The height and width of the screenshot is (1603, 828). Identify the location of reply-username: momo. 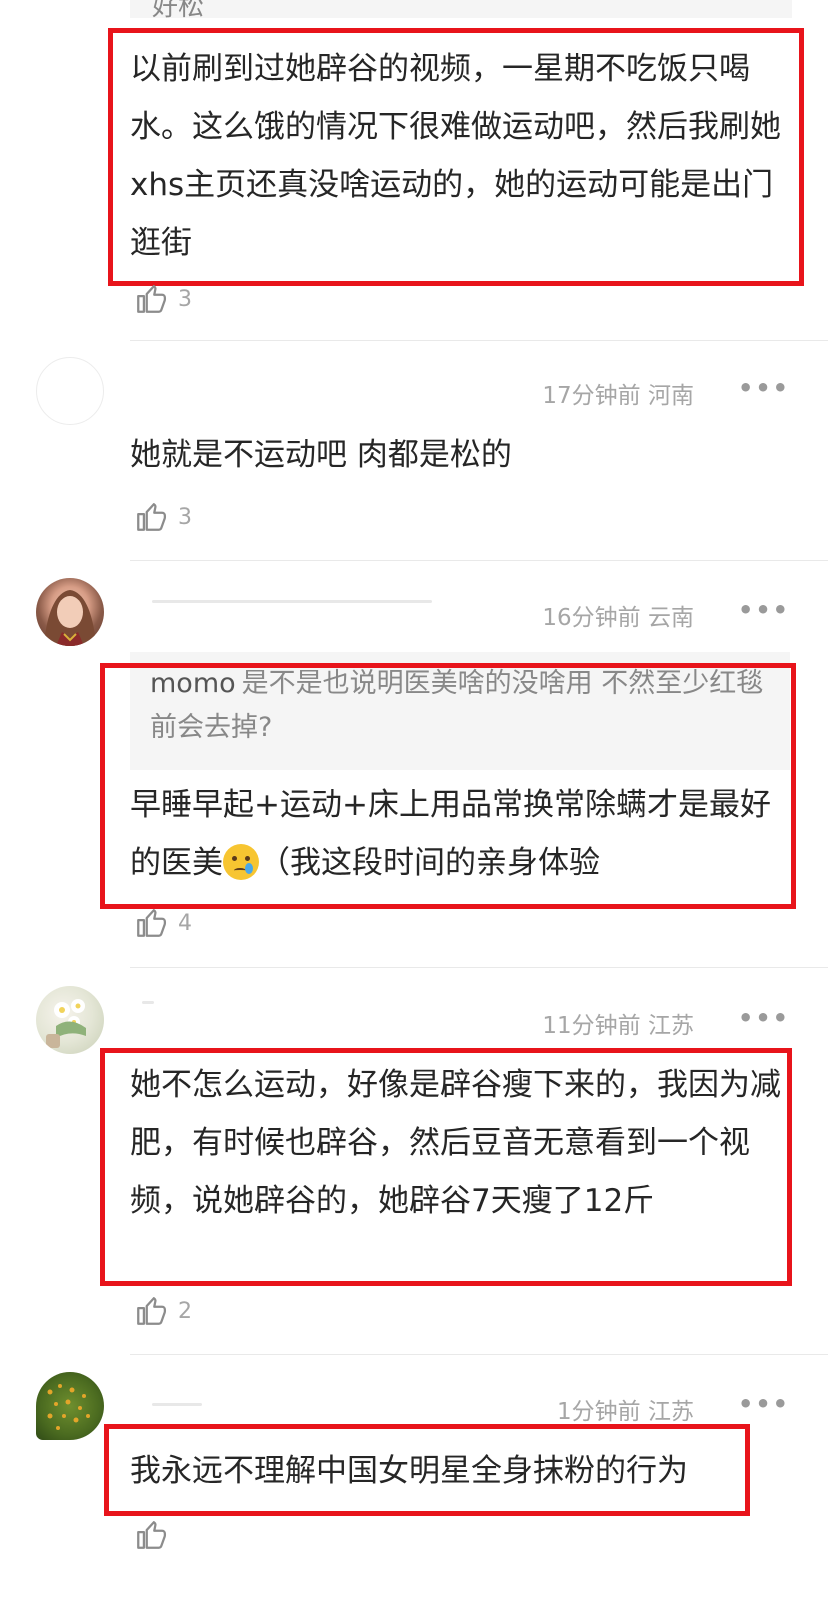
(193, 683).